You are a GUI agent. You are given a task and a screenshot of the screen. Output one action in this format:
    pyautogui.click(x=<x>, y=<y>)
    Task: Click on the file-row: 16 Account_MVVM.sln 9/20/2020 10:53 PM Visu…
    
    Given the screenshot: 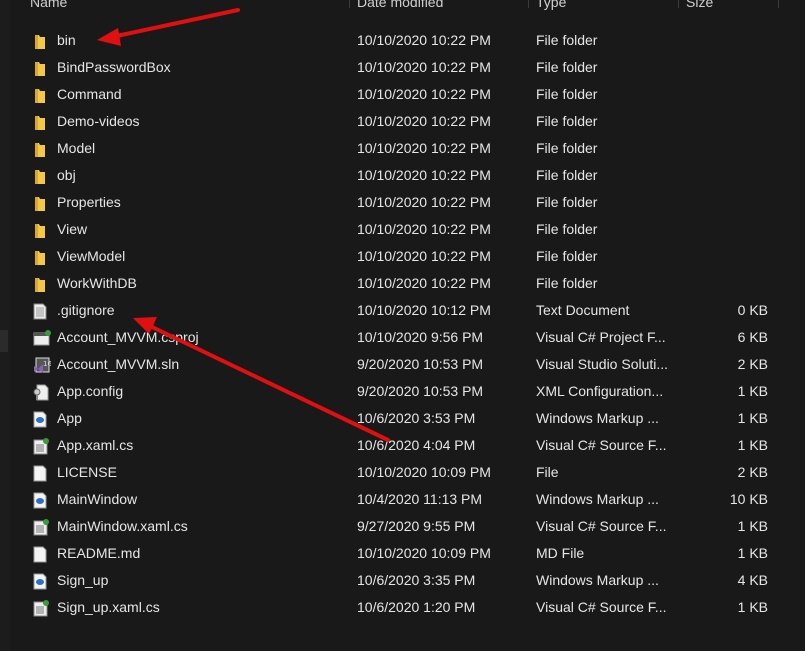 What is the action you would take?
    pyautogui.click(x=390, y=364)
    